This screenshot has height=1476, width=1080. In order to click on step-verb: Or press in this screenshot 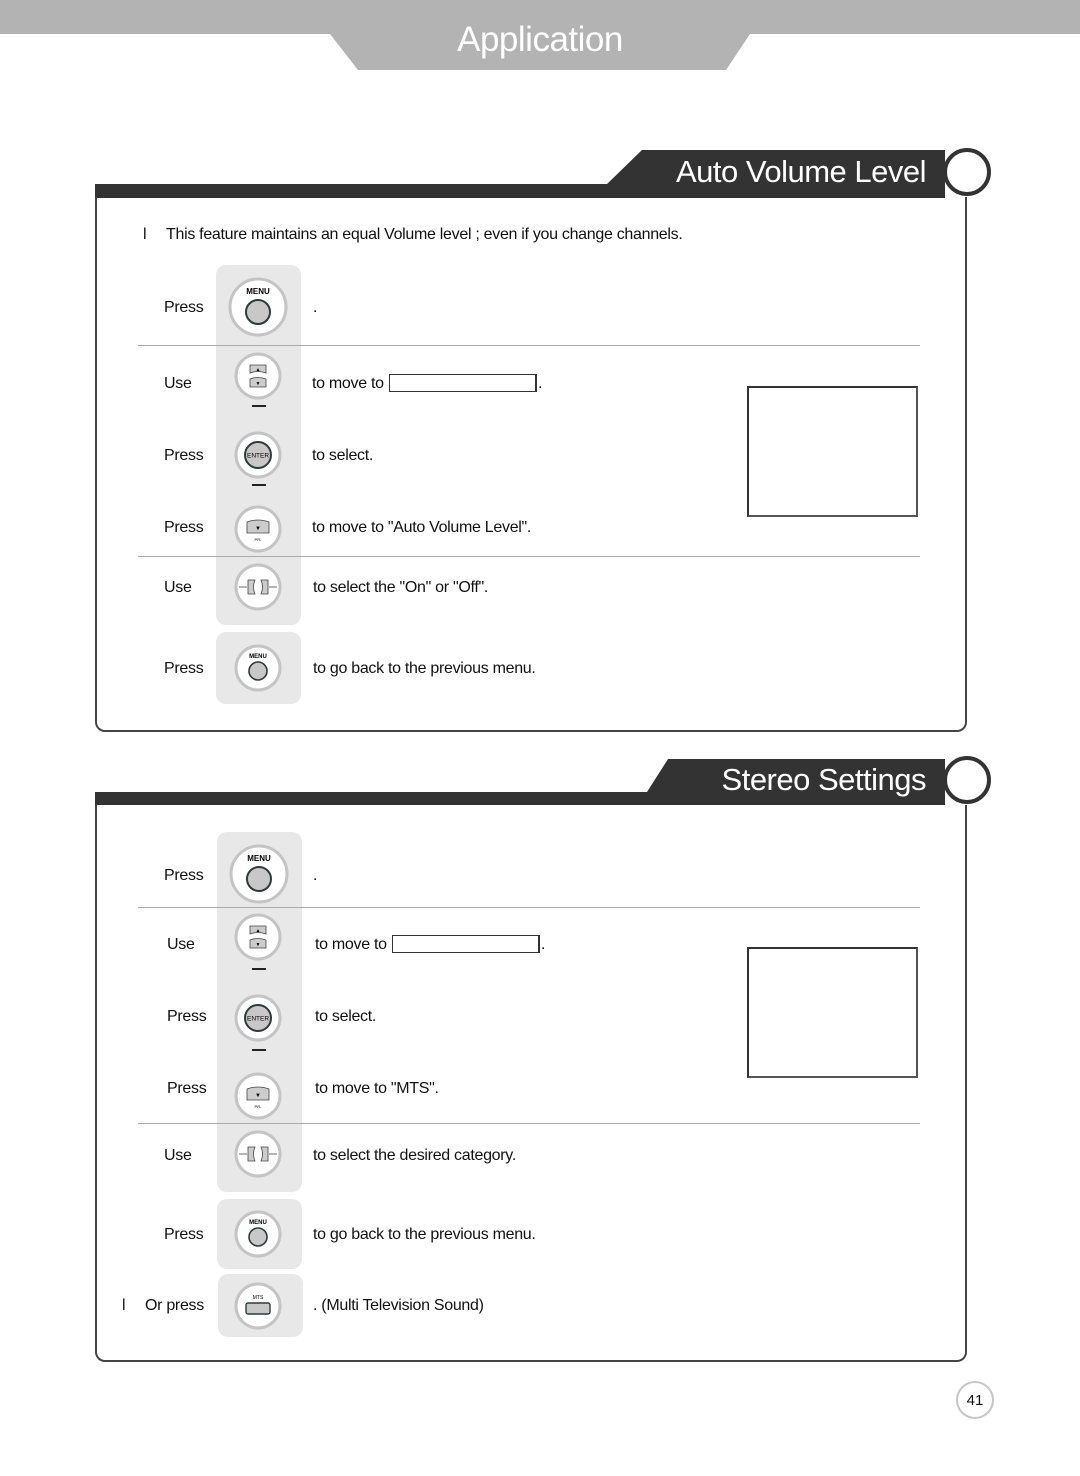, I will do `click(174, 1305)`.